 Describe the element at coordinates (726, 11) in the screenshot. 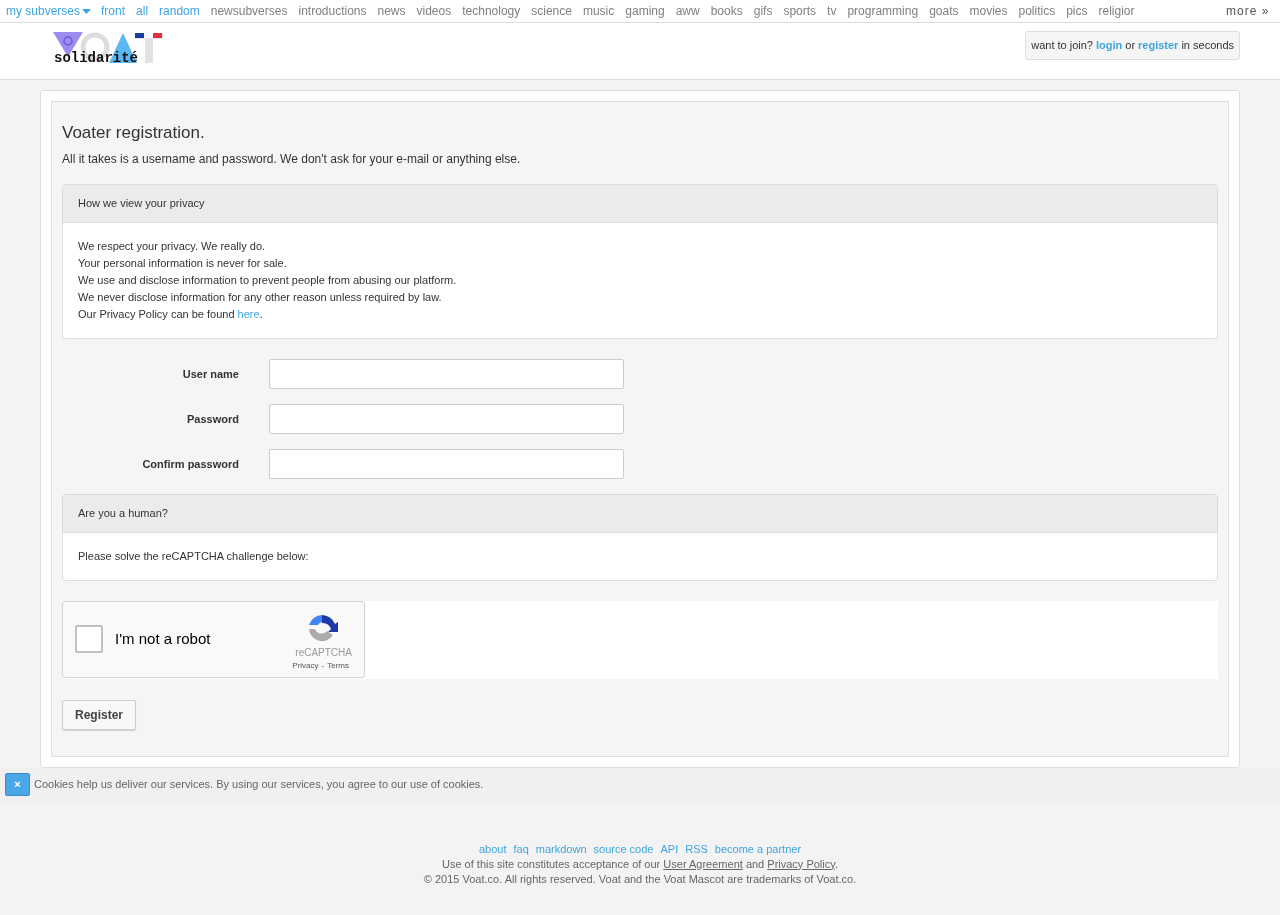

I see `nav-link: books` at that location.